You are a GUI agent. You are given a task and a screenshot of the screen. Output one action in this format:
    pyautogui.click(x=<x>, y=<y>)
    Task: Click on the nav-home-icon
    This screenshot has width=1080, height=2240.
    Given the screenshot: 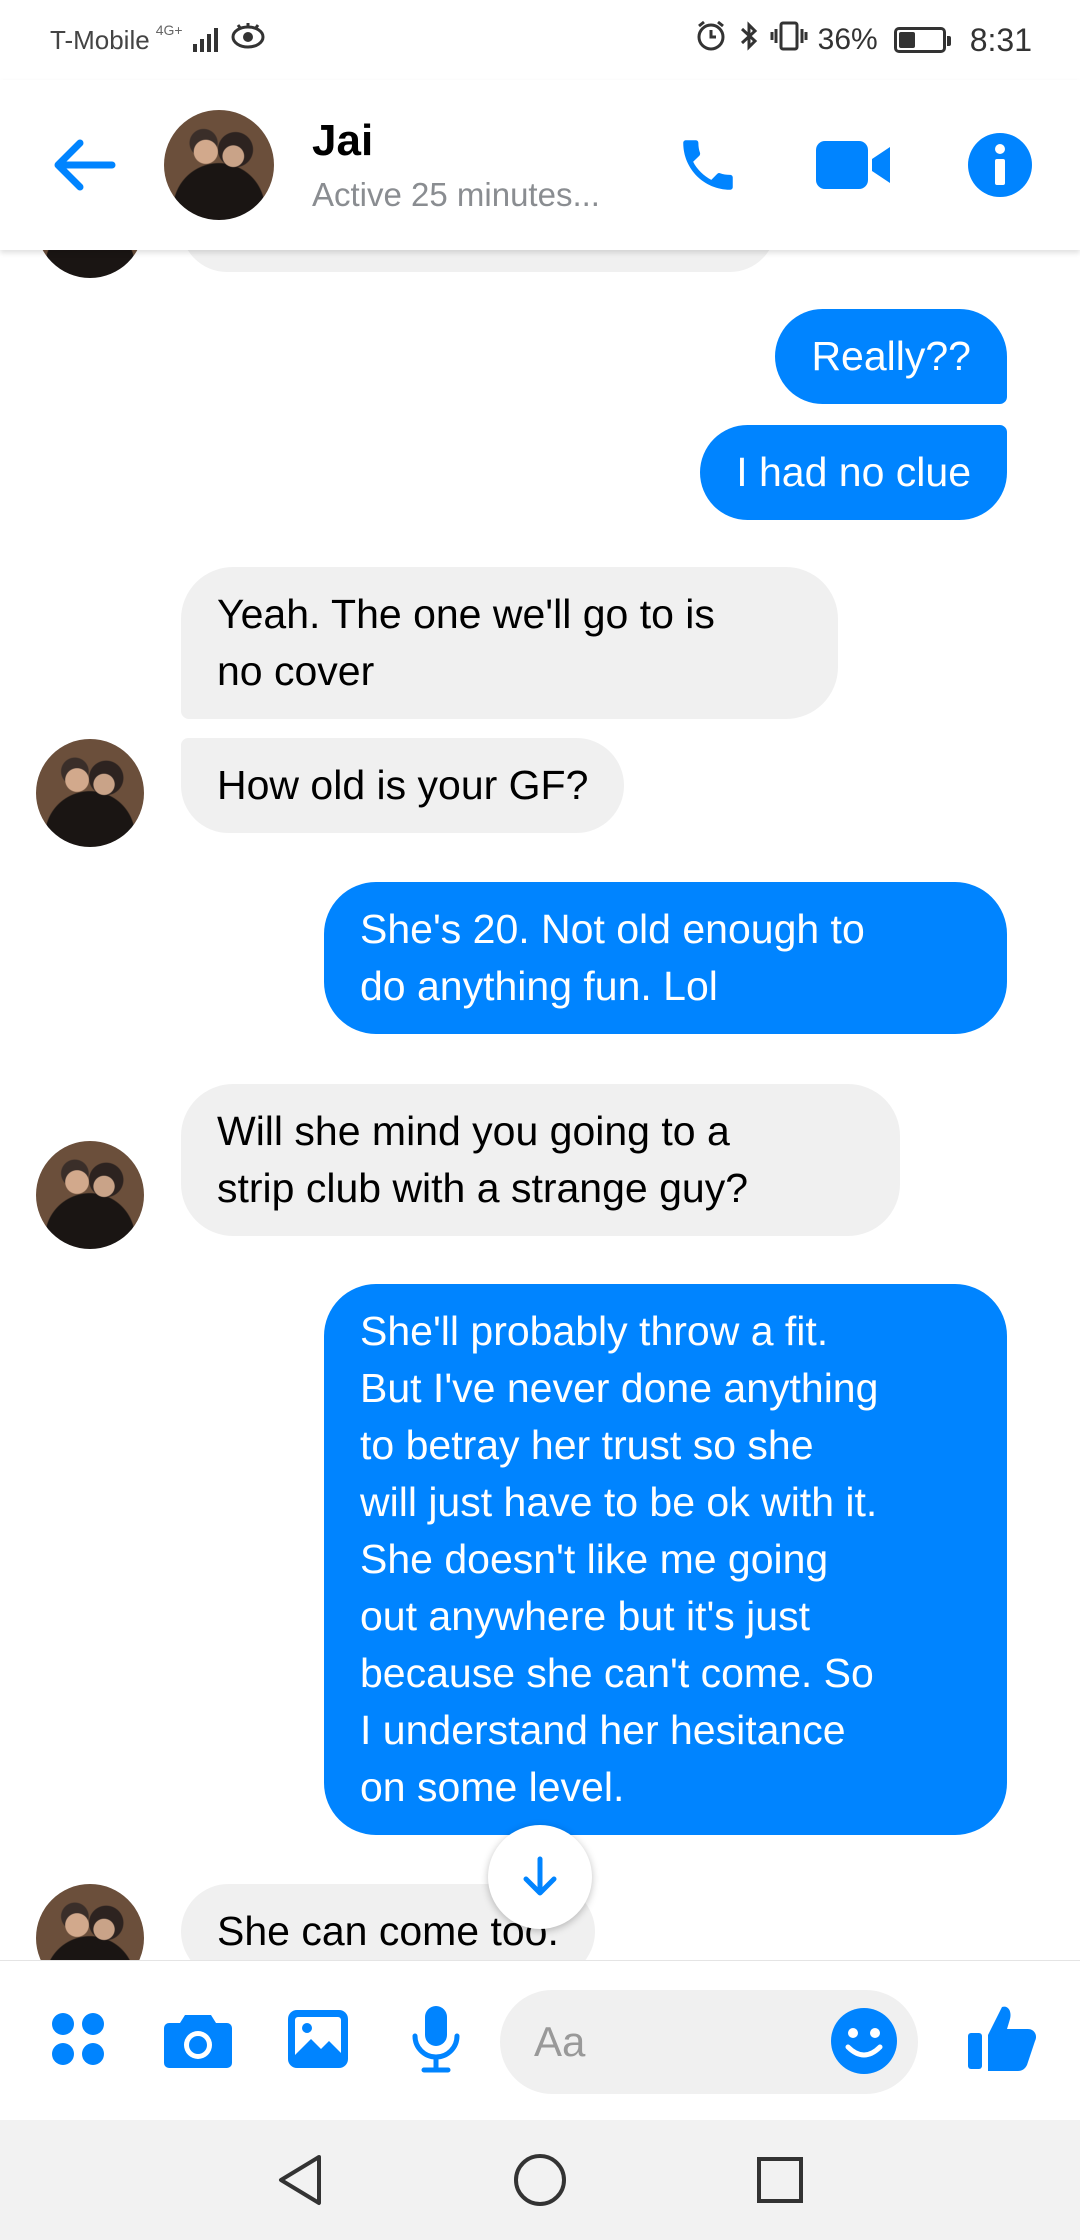 What is the action you would take?
    pyautogui.click(x=540, y=2180)
    